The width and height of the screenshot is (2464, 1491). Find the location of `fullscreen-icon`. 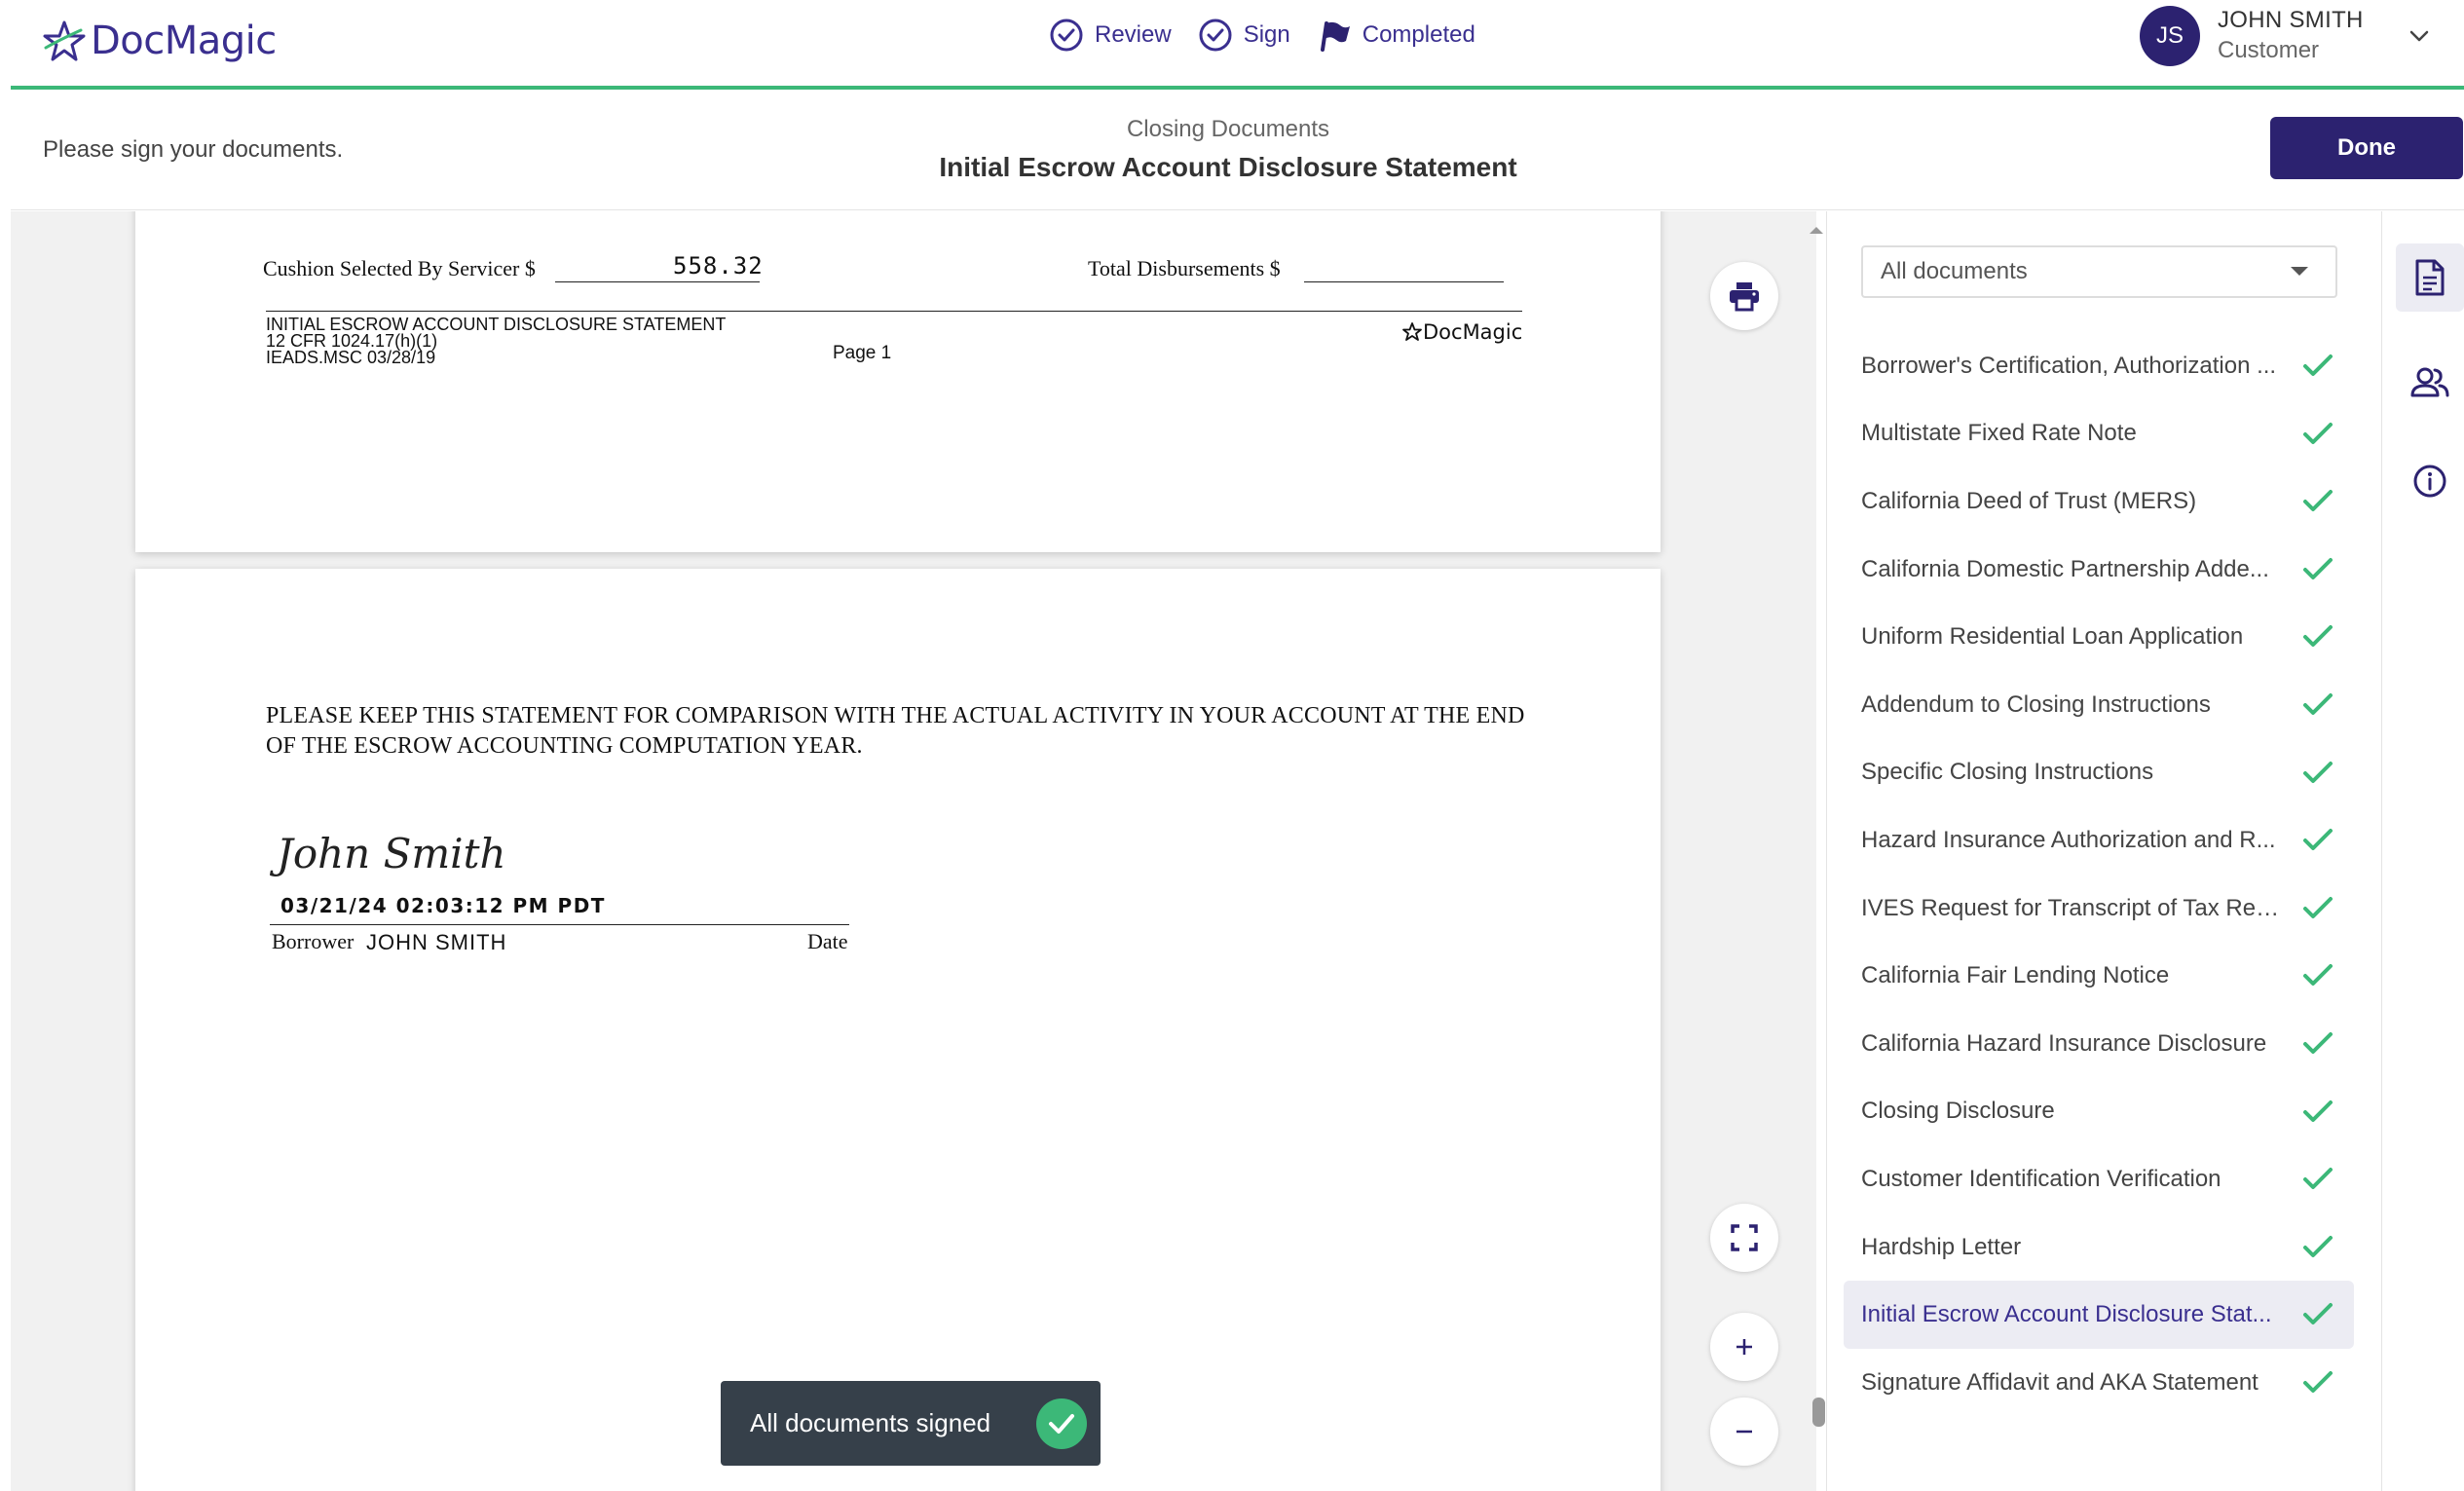

fullscreen-icon is located at coordinates (1744, 1237).